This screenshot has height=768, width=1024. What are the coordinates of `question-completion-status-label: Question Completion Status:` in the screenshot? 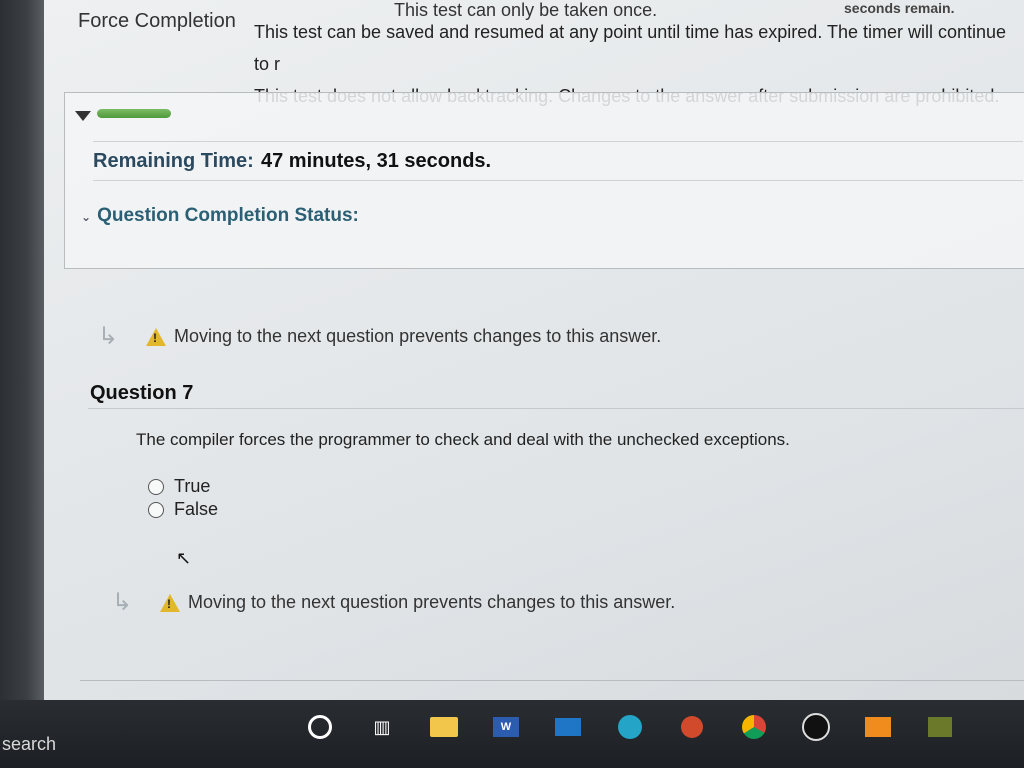 It's located at (228, 215).